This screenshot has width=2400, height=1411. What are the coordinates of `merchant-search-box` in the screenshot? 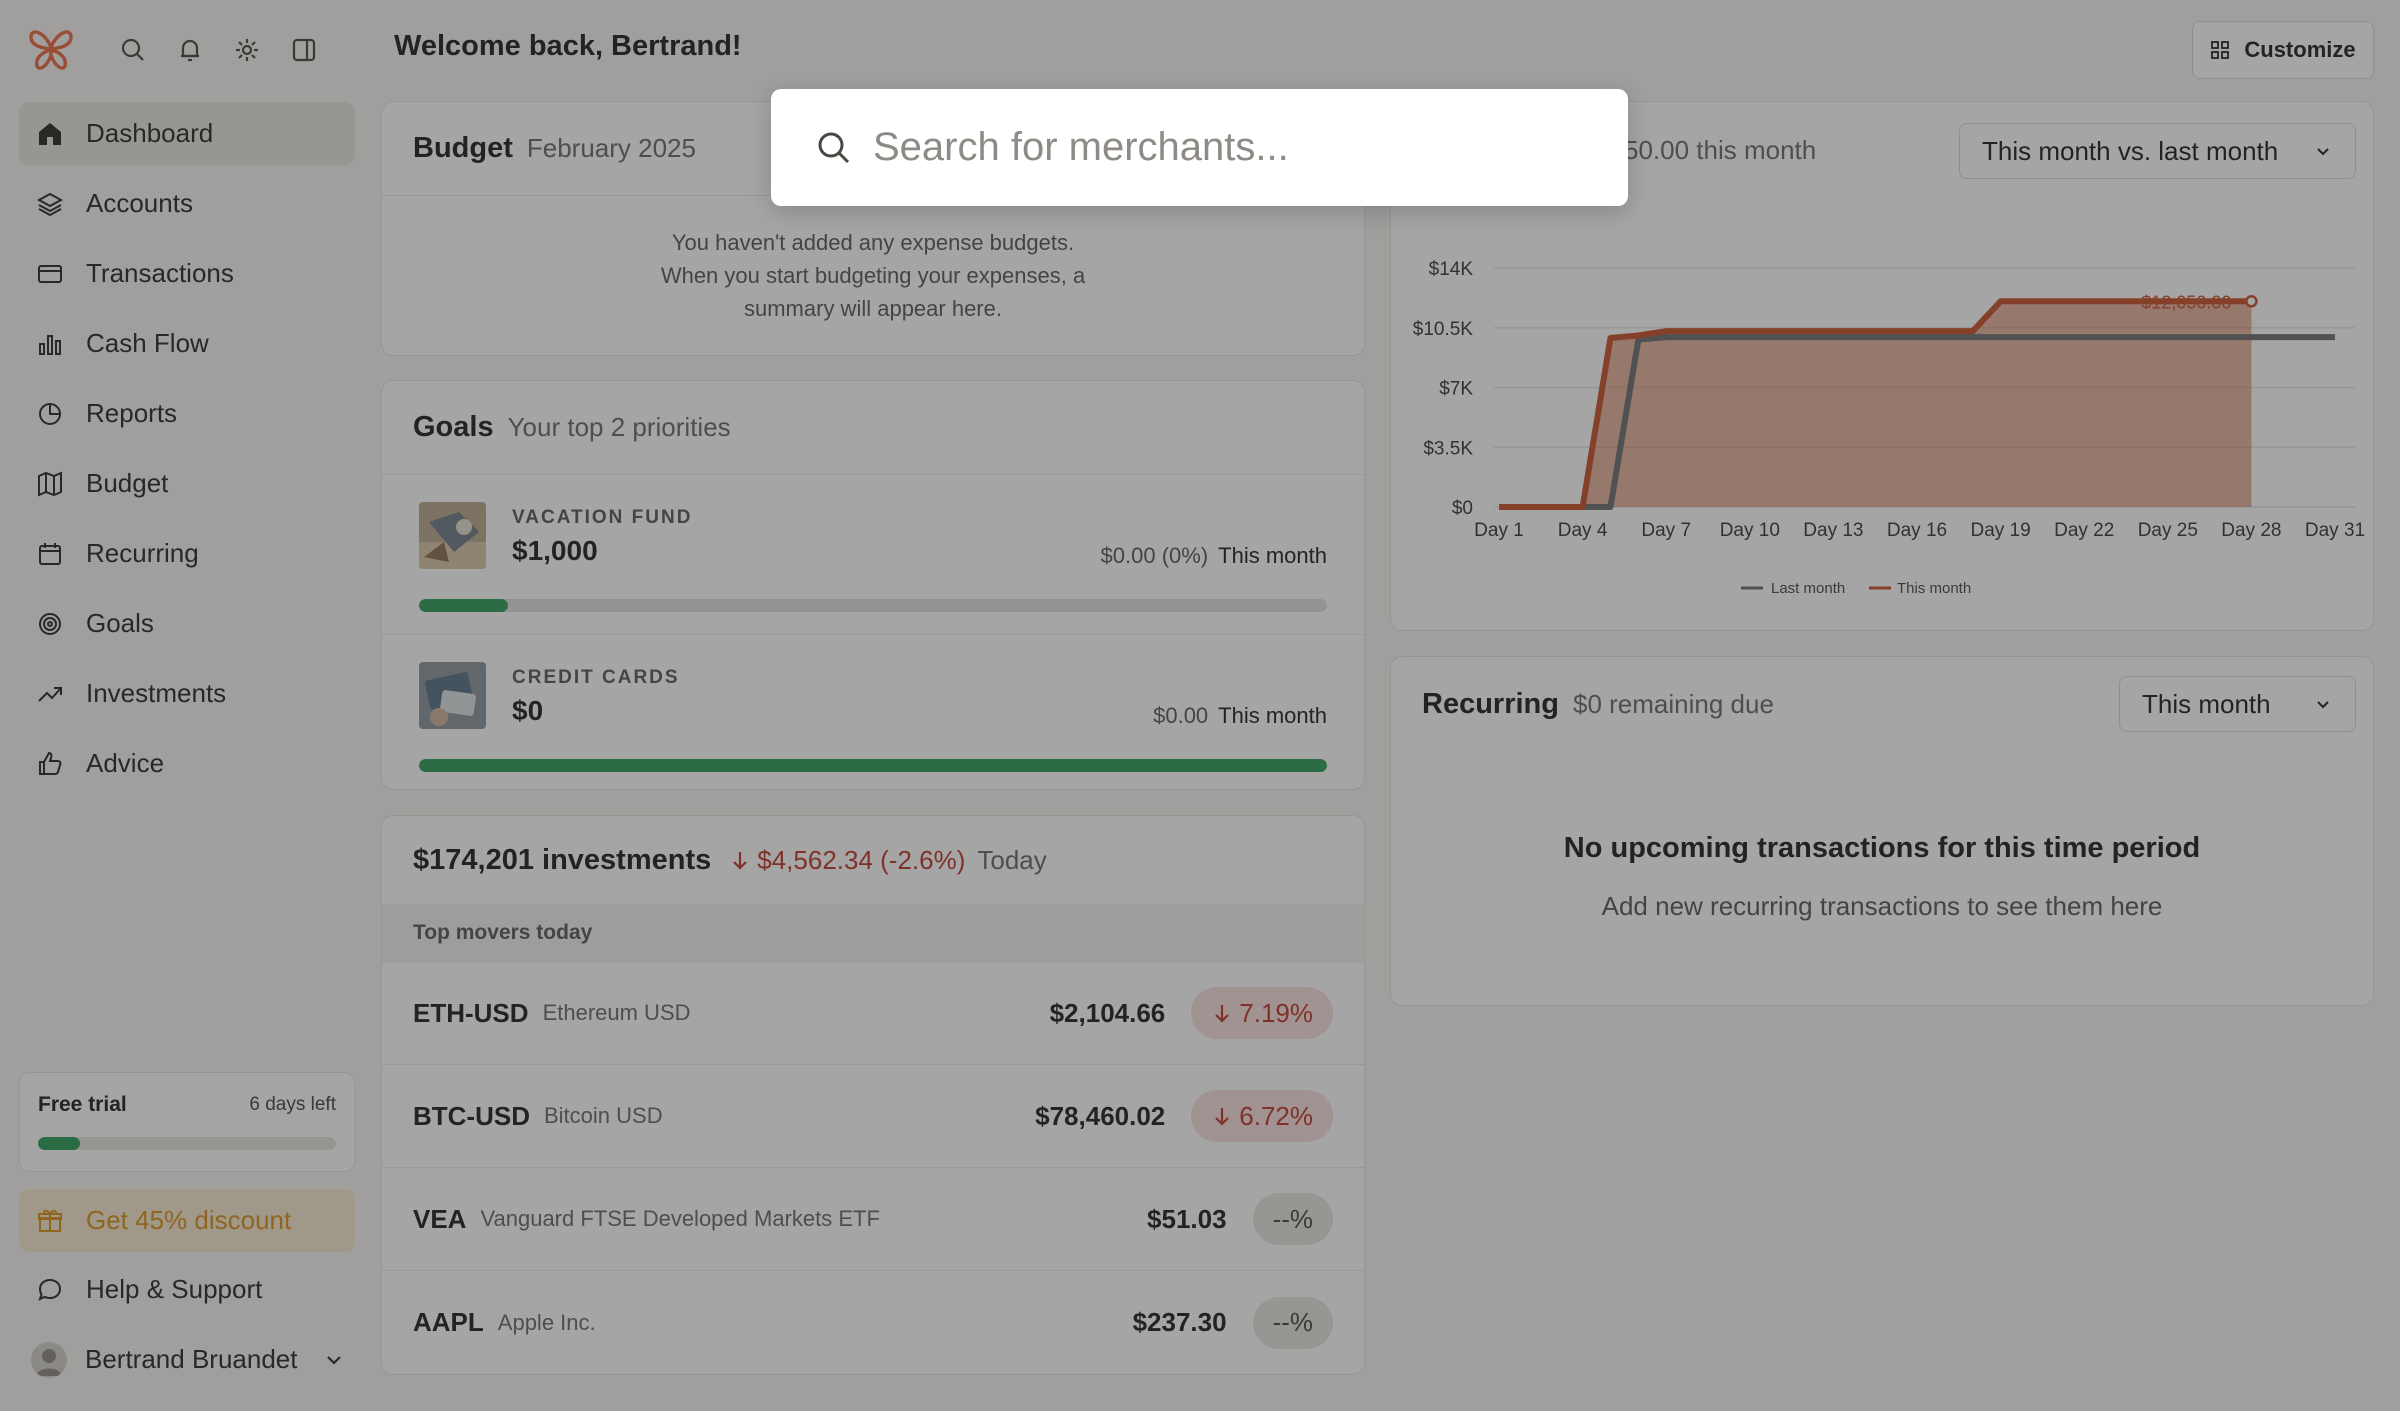 It's located at (1199, 147).